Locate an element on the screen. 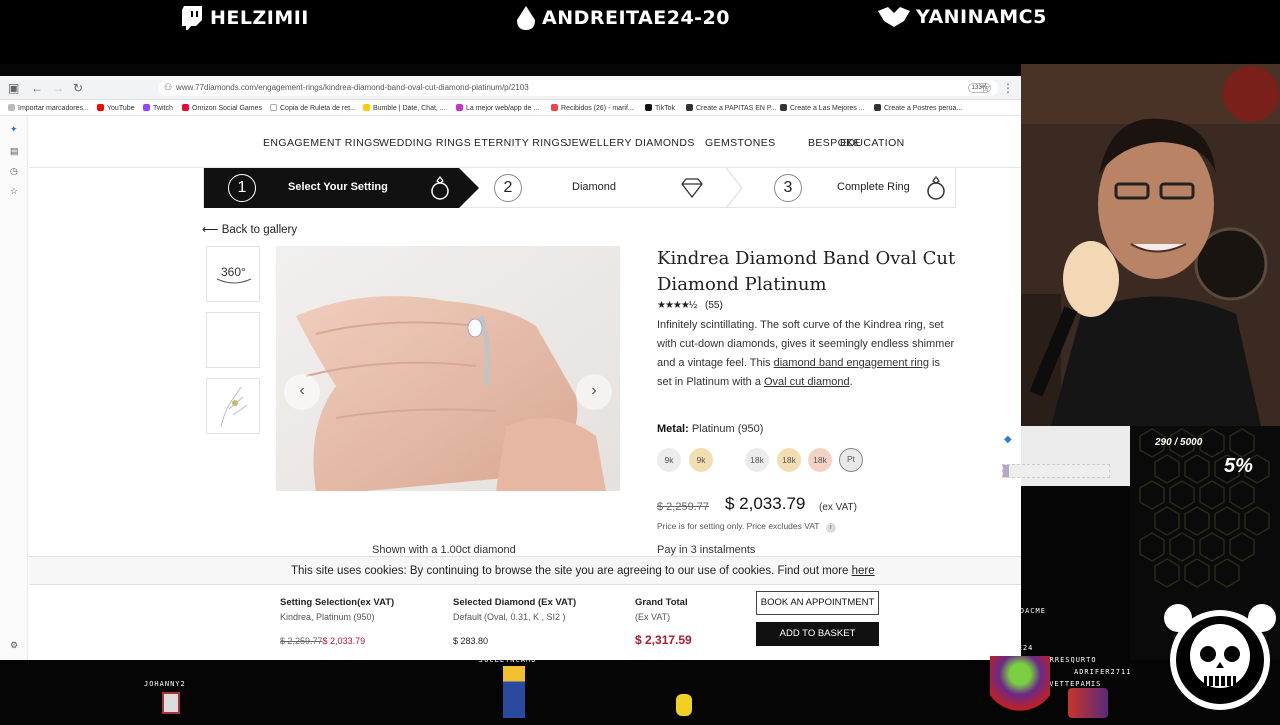 The width and height of the screenshot is (1280, 725). info-icon: i is located at coordinates (830, 528).